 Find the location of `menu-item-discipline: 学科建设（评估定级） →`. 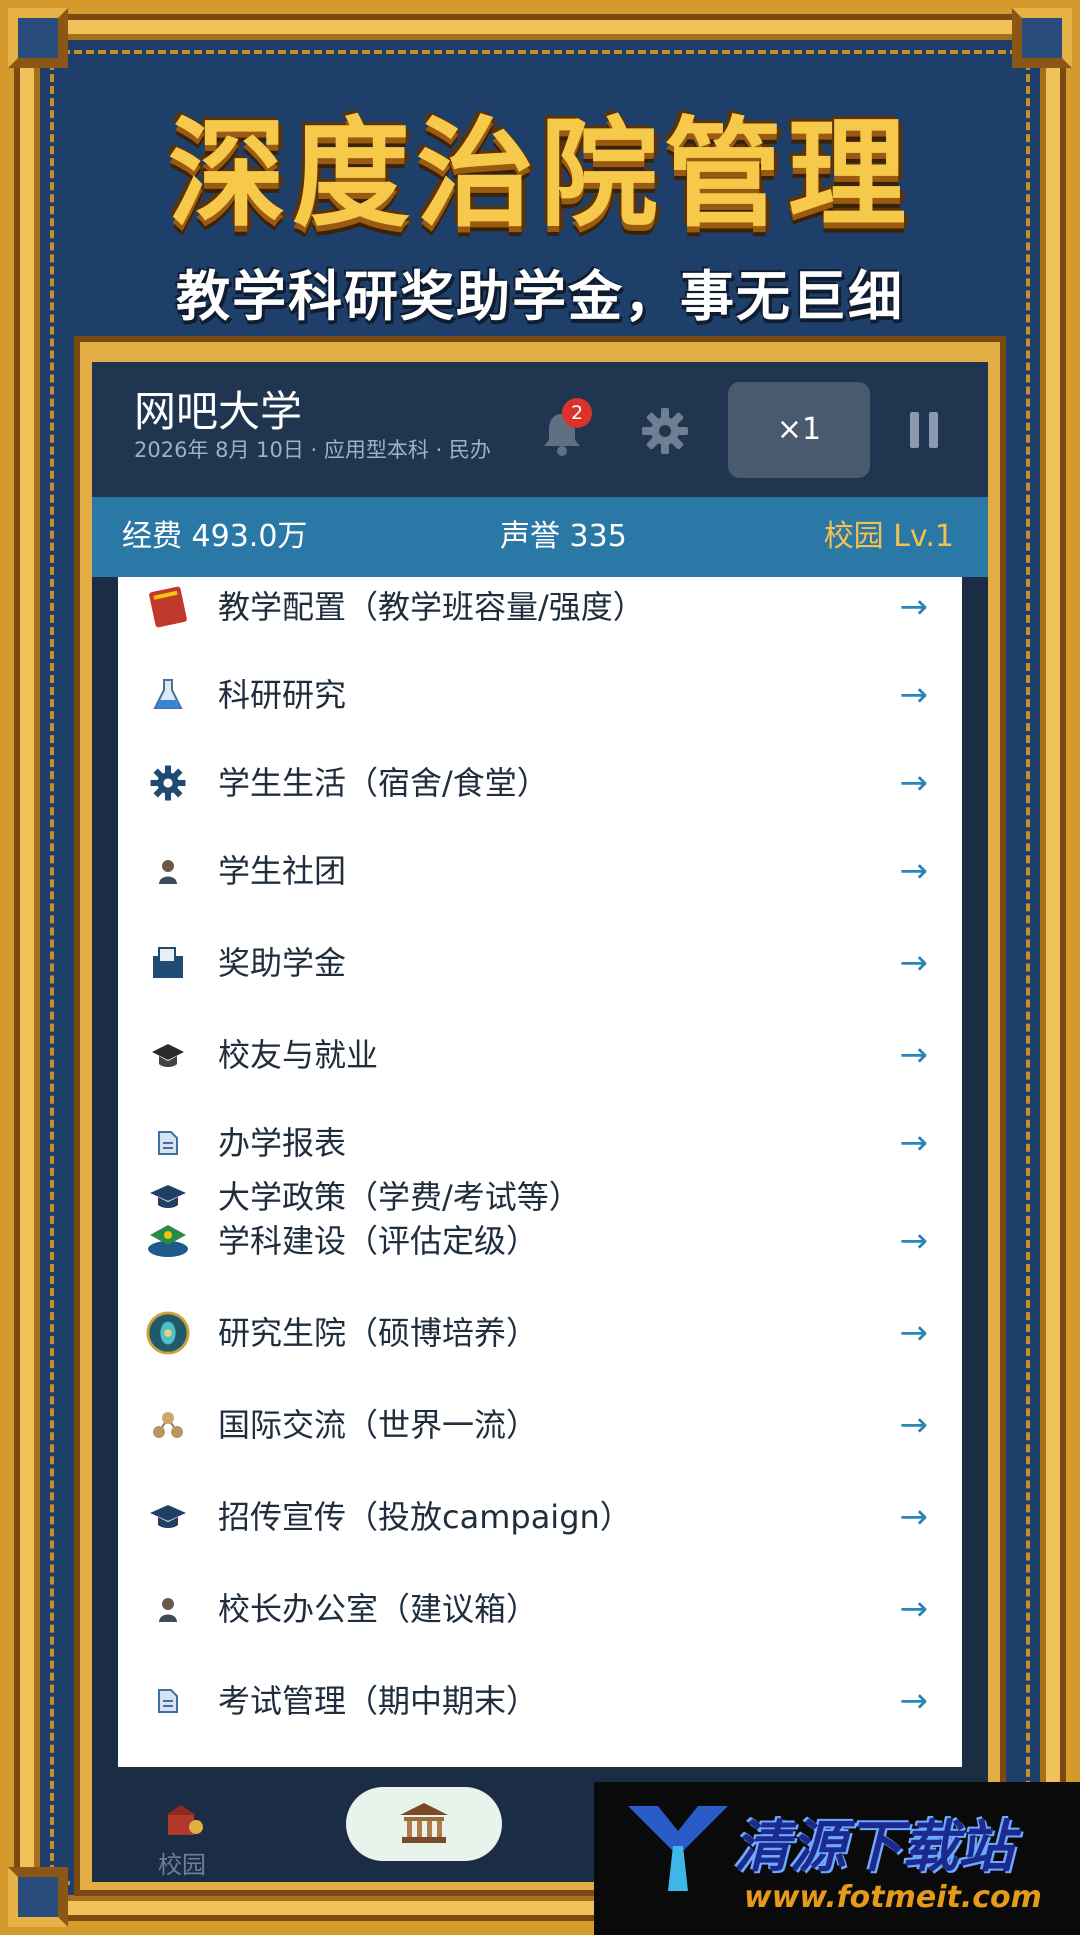

menu-item-discipline: 学科建设（评估定级） → is located at coordinates (540, 1241).